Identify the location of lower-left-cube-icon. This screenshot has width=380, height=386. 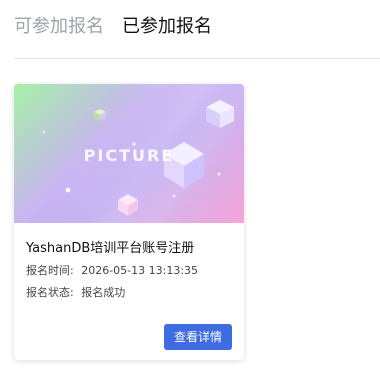
(128, 205).